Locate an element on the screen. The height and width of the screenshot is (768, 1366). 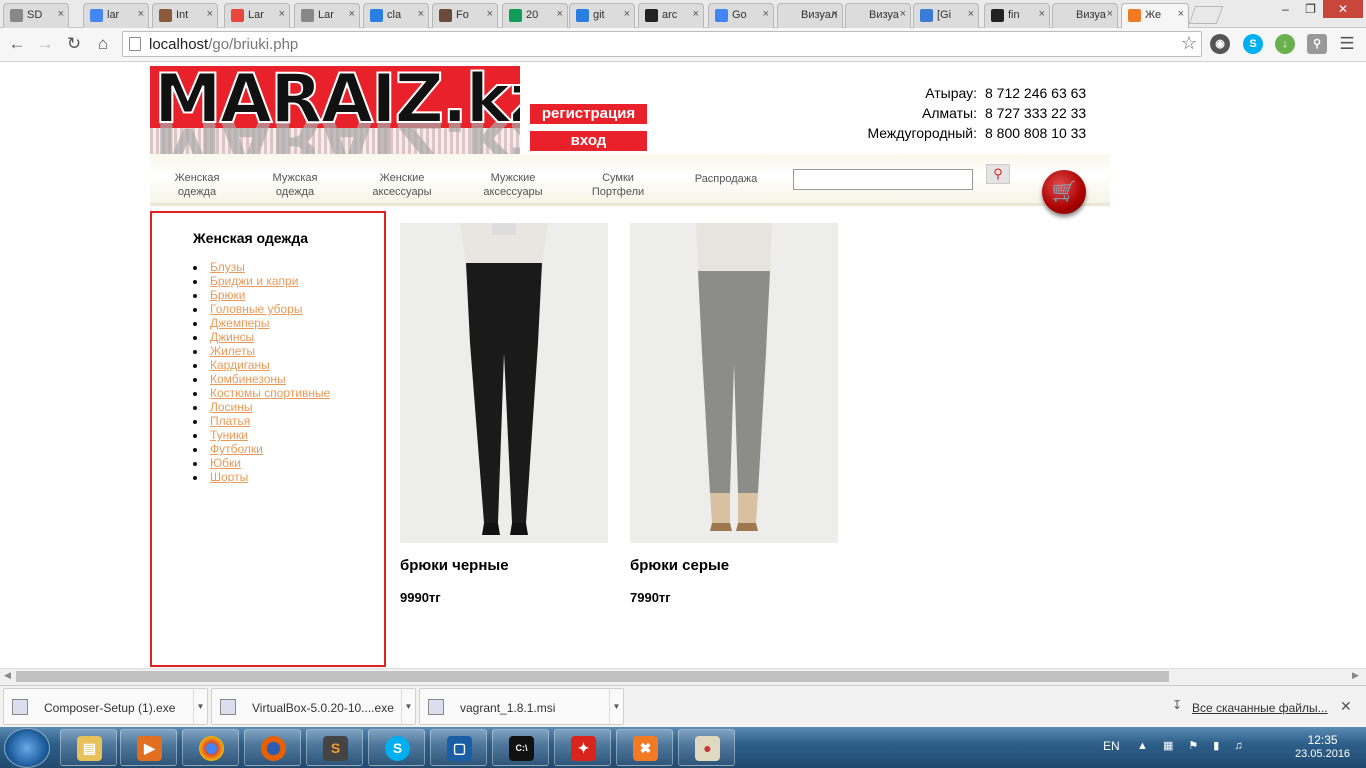
taskbar-sublime: S is located at coordinates (334, 747).